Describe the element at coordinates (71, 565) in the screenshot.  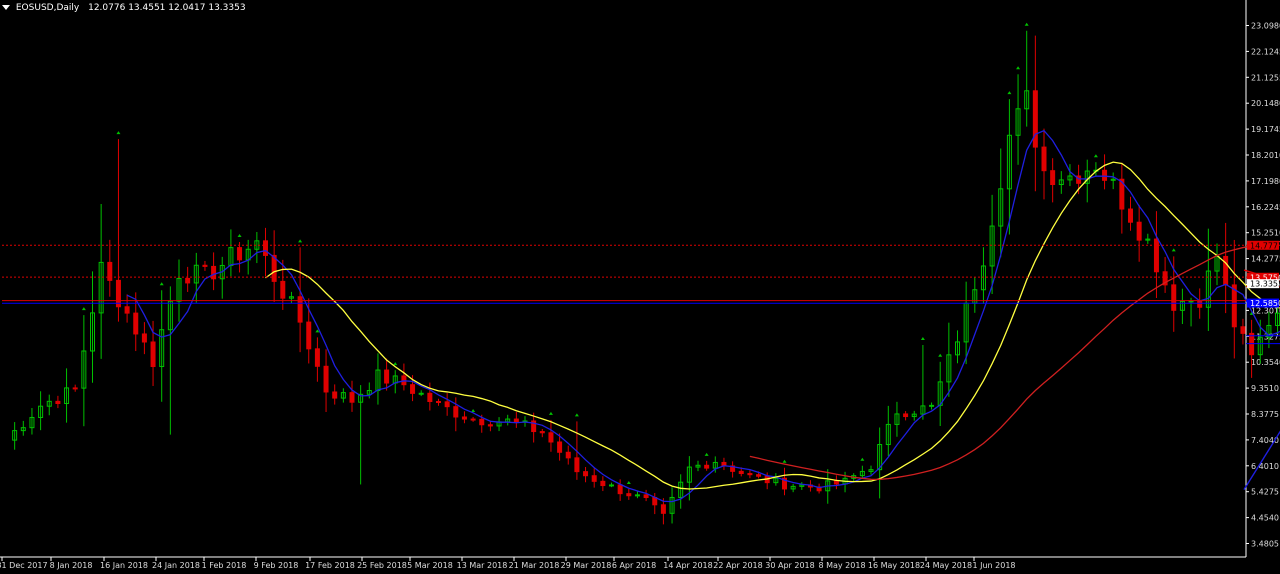
I see `x-tick-label: 8 Jan 2018` at that location.